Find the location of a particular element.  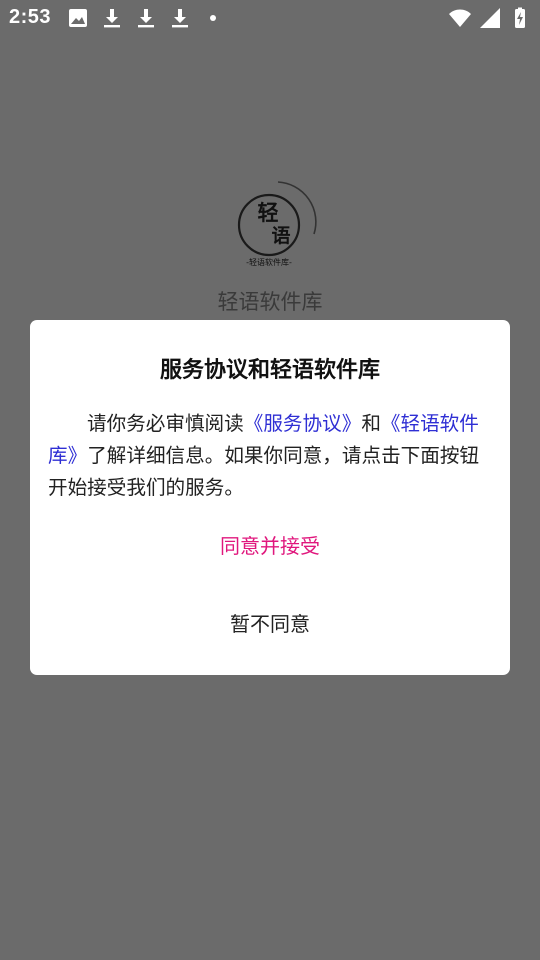

system-icons is located at coordinates (490, 18).